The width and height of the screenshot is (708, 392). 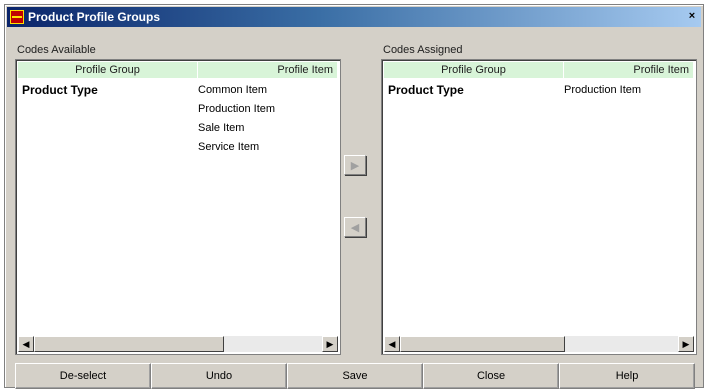 I want to click on codes-available-header: Profile Group Profile Item, so click(x=178, y=70).